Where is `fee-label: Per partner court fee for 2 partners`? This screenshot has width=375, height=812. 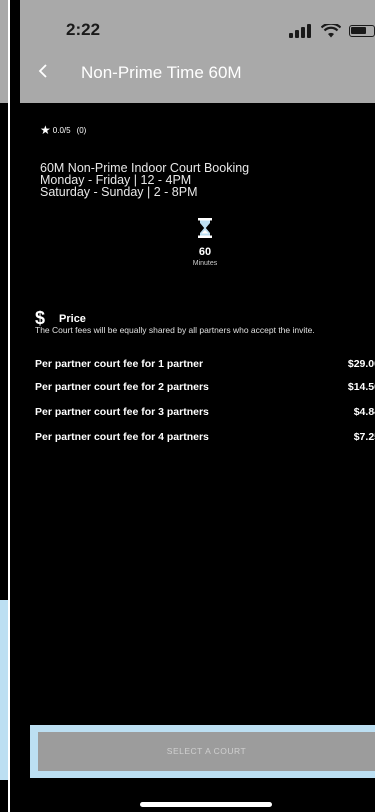
fee-label: Per partner court fee for 2 partners is located at coordinates (122, 387).